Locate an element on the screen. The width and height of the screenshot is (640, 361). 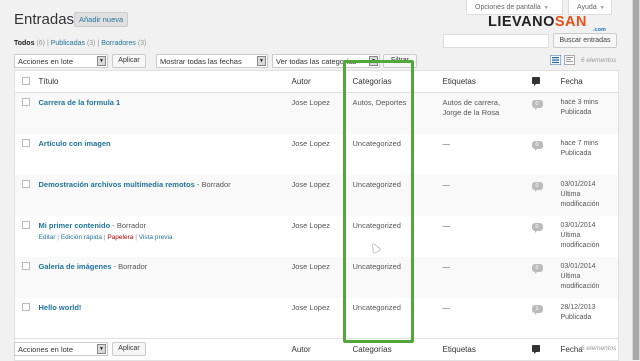
filter-published: Publicadas is located at coordinates (68, 43).